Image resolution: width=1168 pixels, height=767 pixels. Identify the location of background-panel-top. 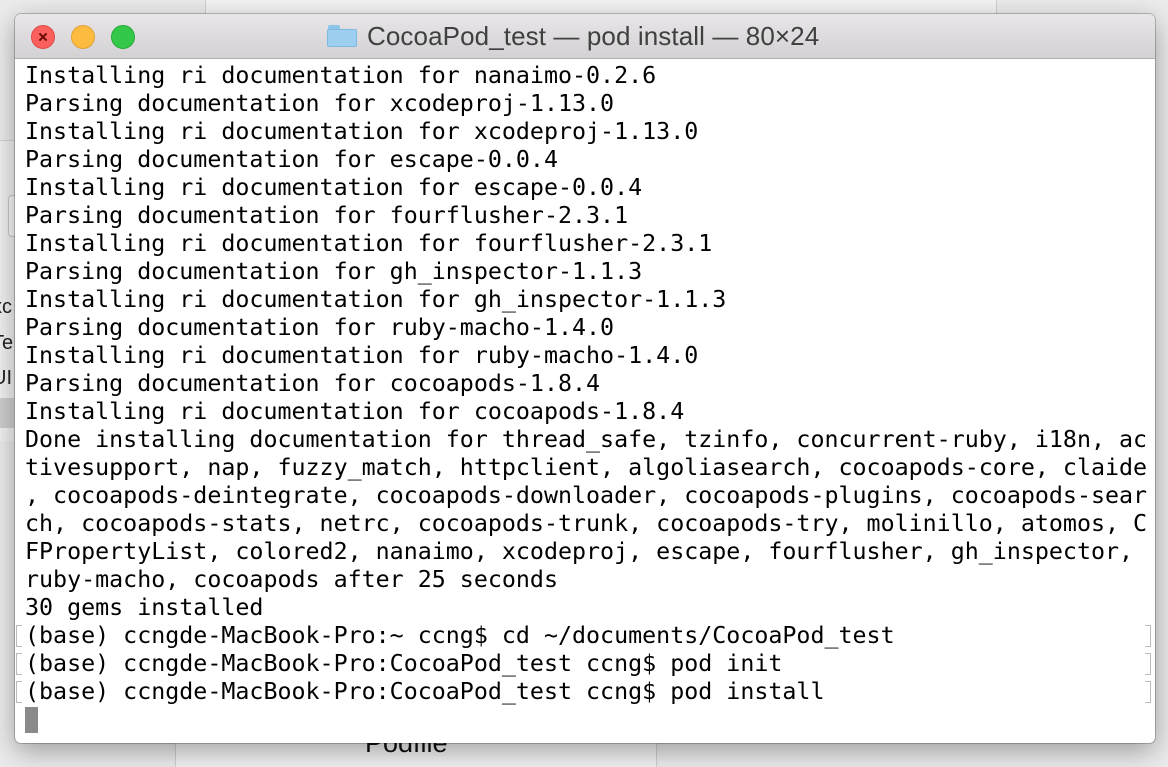
(601, 7).